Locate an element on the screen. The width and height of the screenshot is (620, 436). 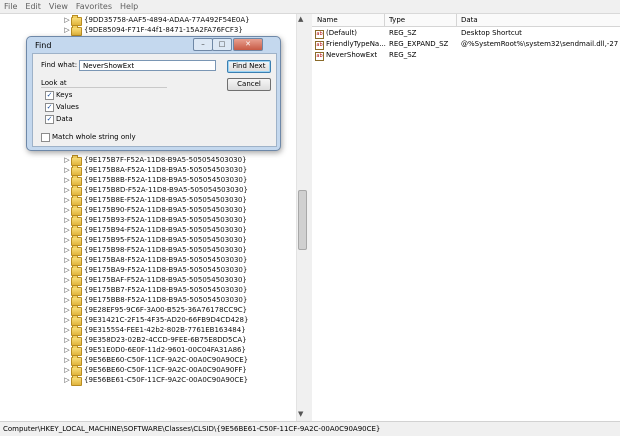
tree-key-label: {9E28EF95-9C6F-3A00-B525-36A76178CC9C} is located at coordinates (166, 310).